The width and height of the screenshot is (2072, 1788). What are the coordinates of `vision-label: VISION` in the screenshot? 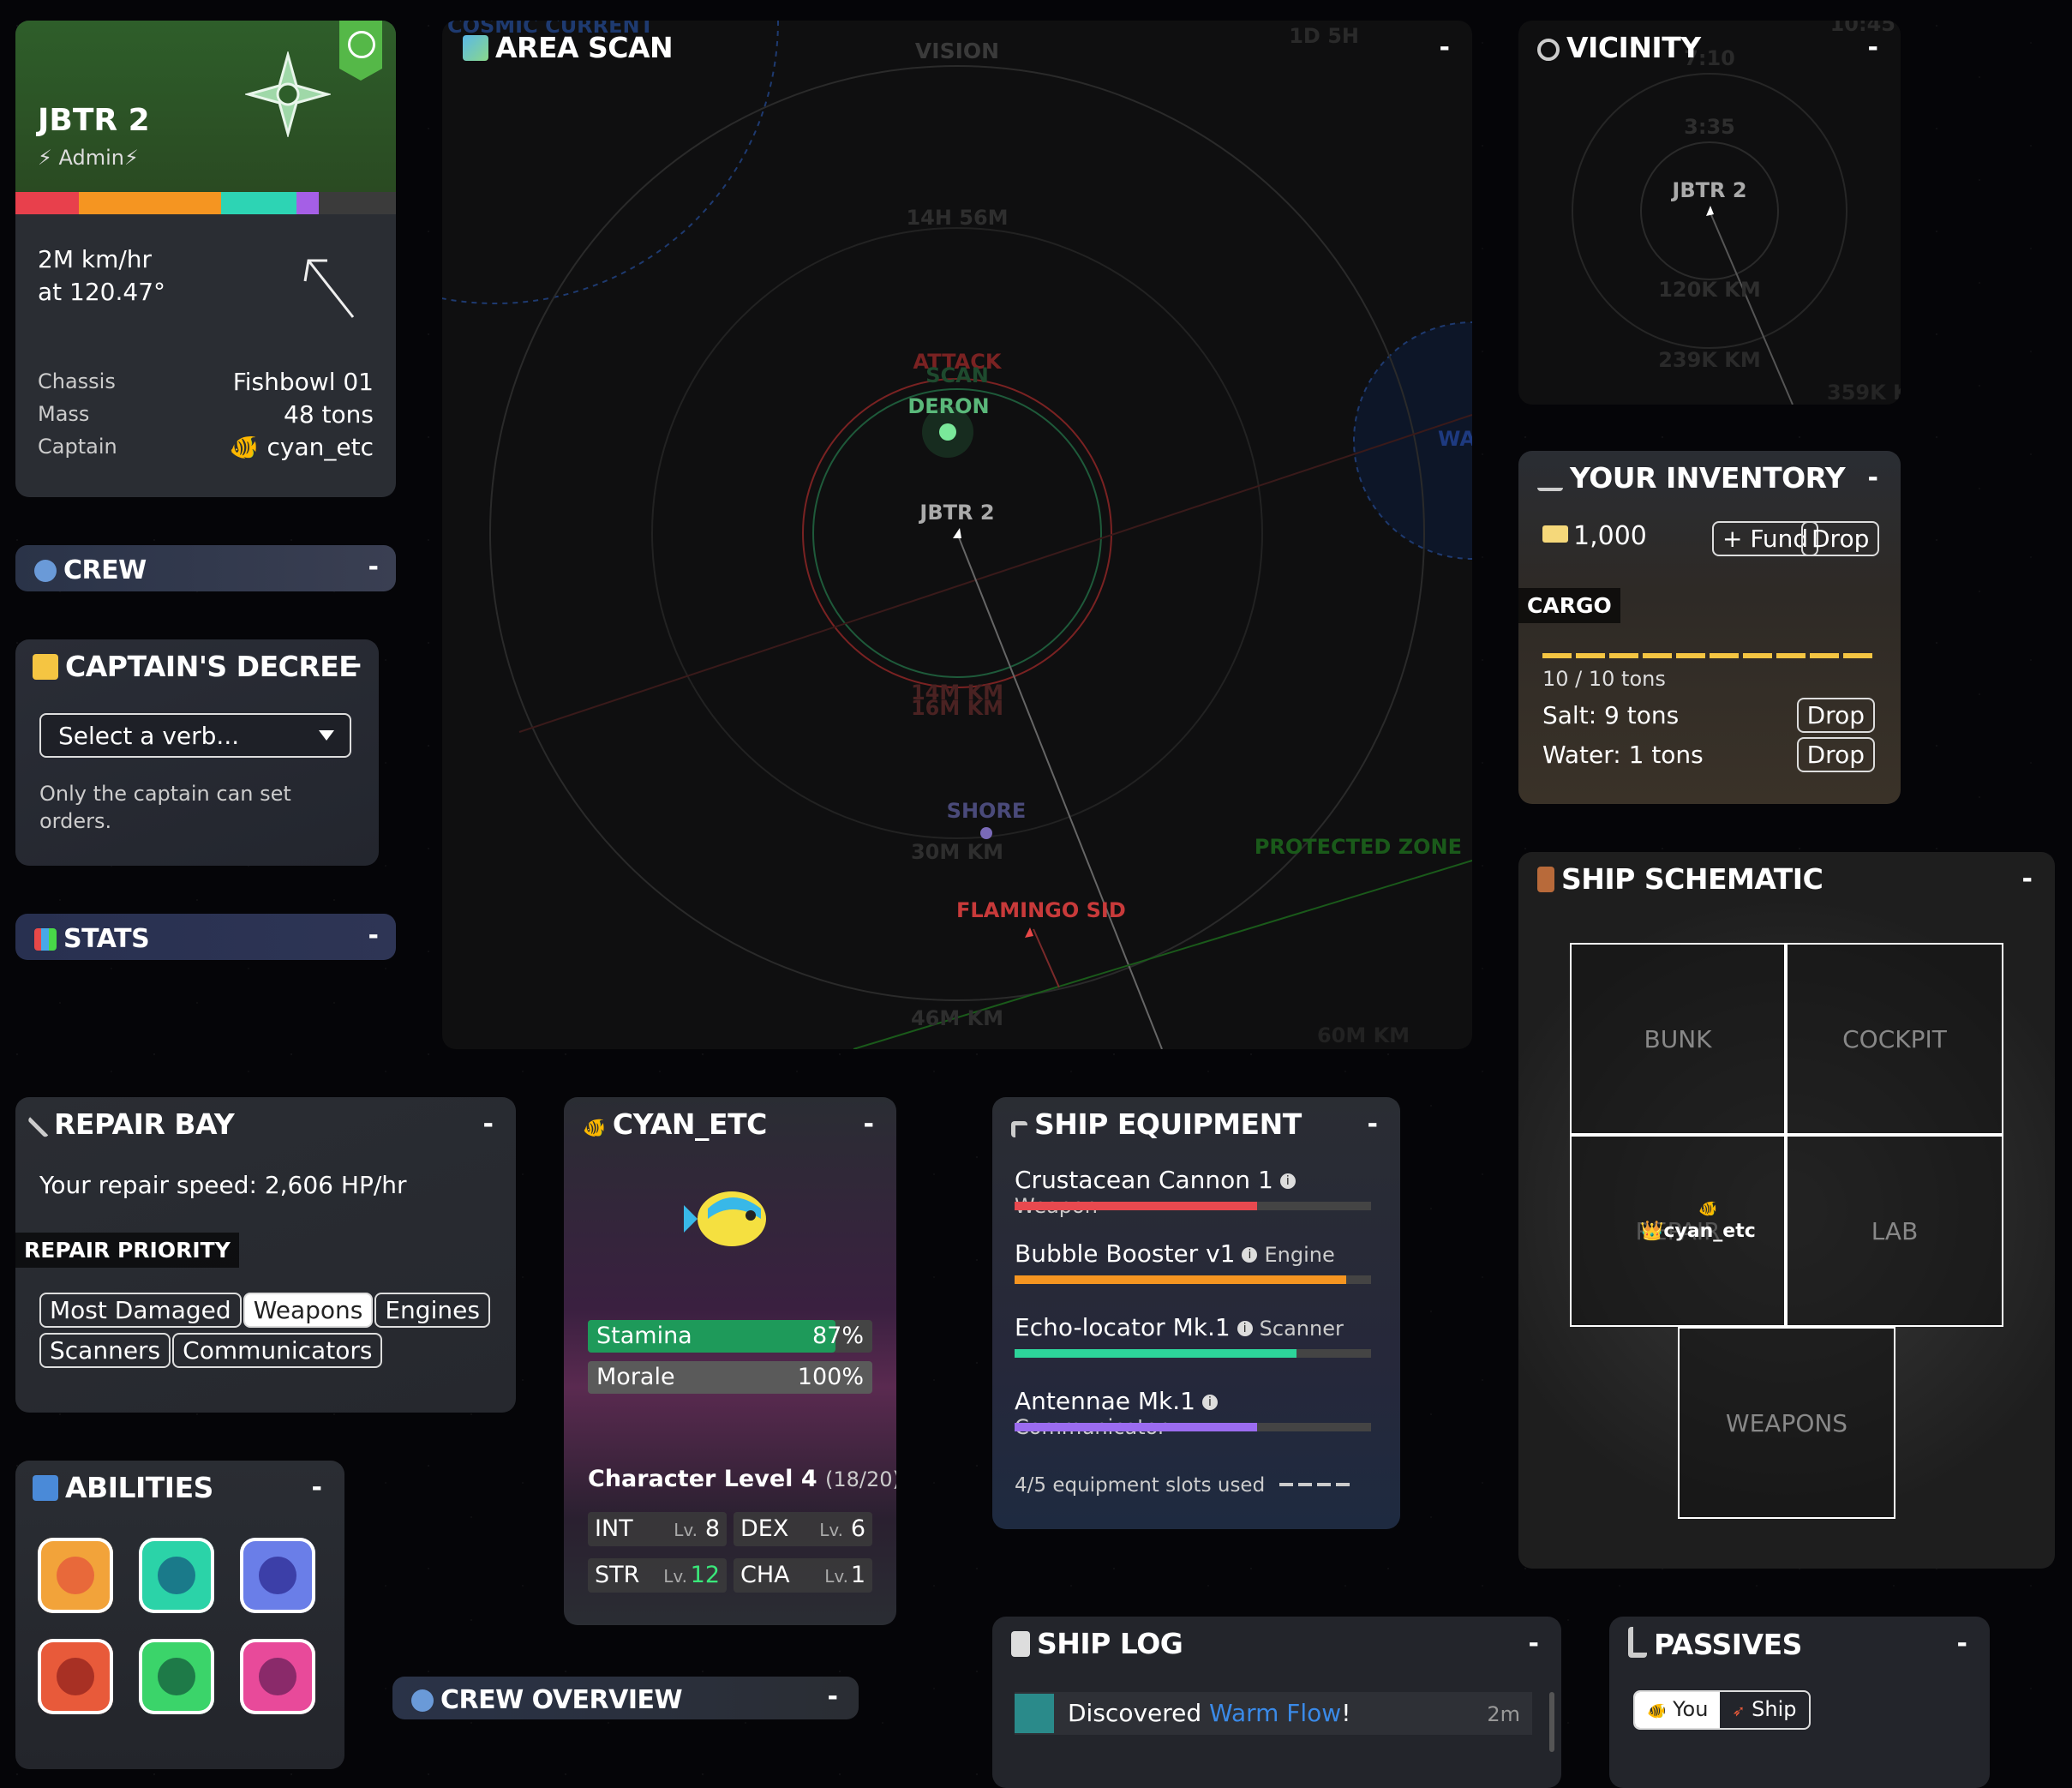 It's located at (957, 51).